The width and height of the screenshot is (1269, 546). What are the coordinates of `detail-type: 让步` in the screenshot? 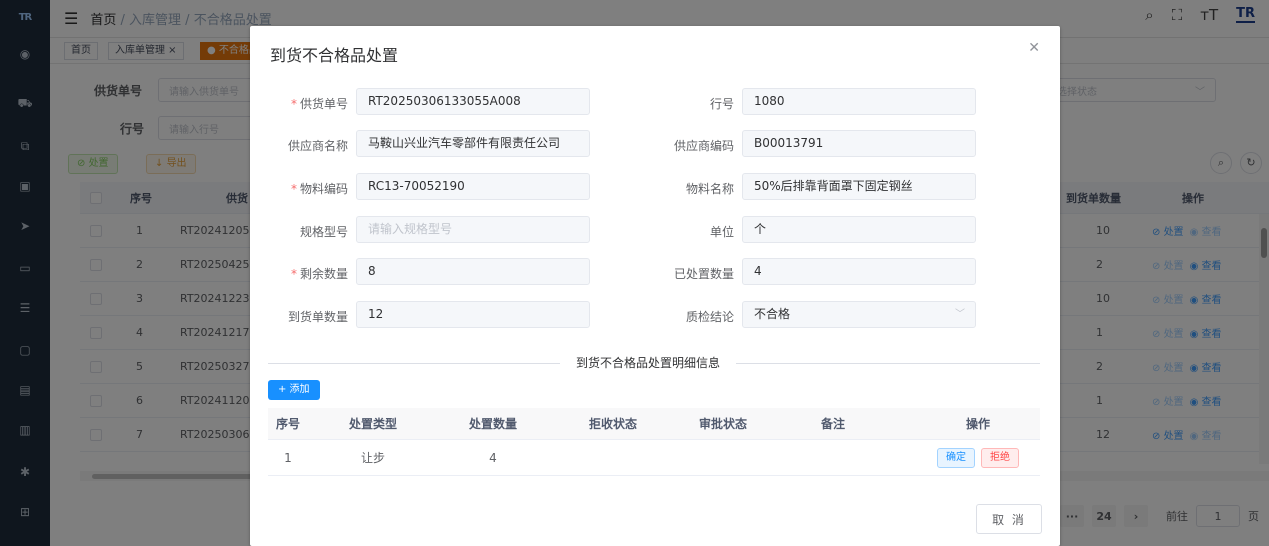 It's located at (372, 458).